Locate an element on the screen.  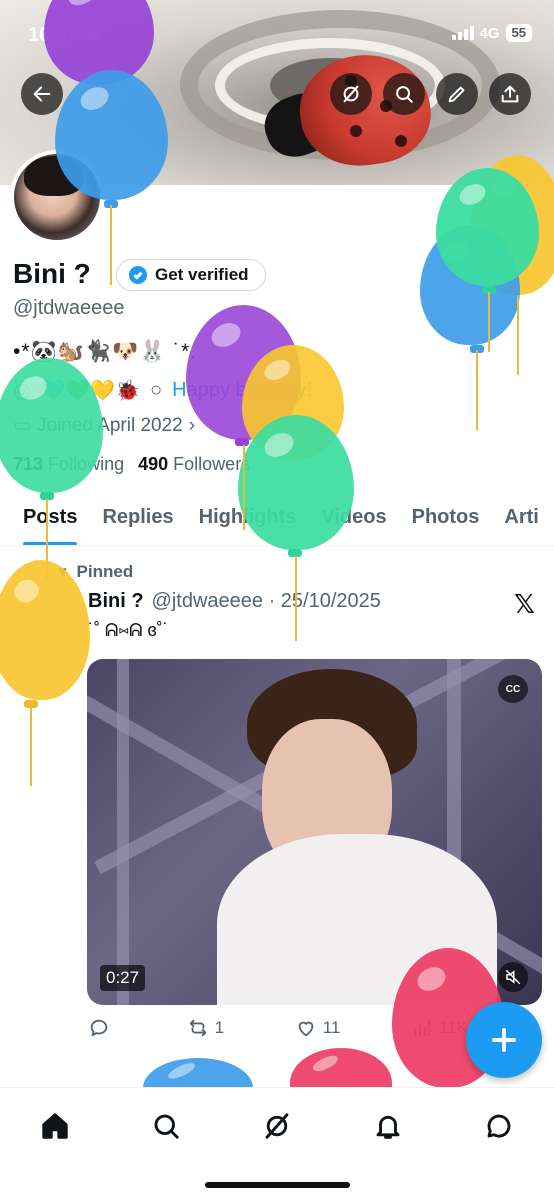
bio-details: ◎ 🩵💚💛🐞 ○ Happy birthday! is located at coordinates (162, 390).